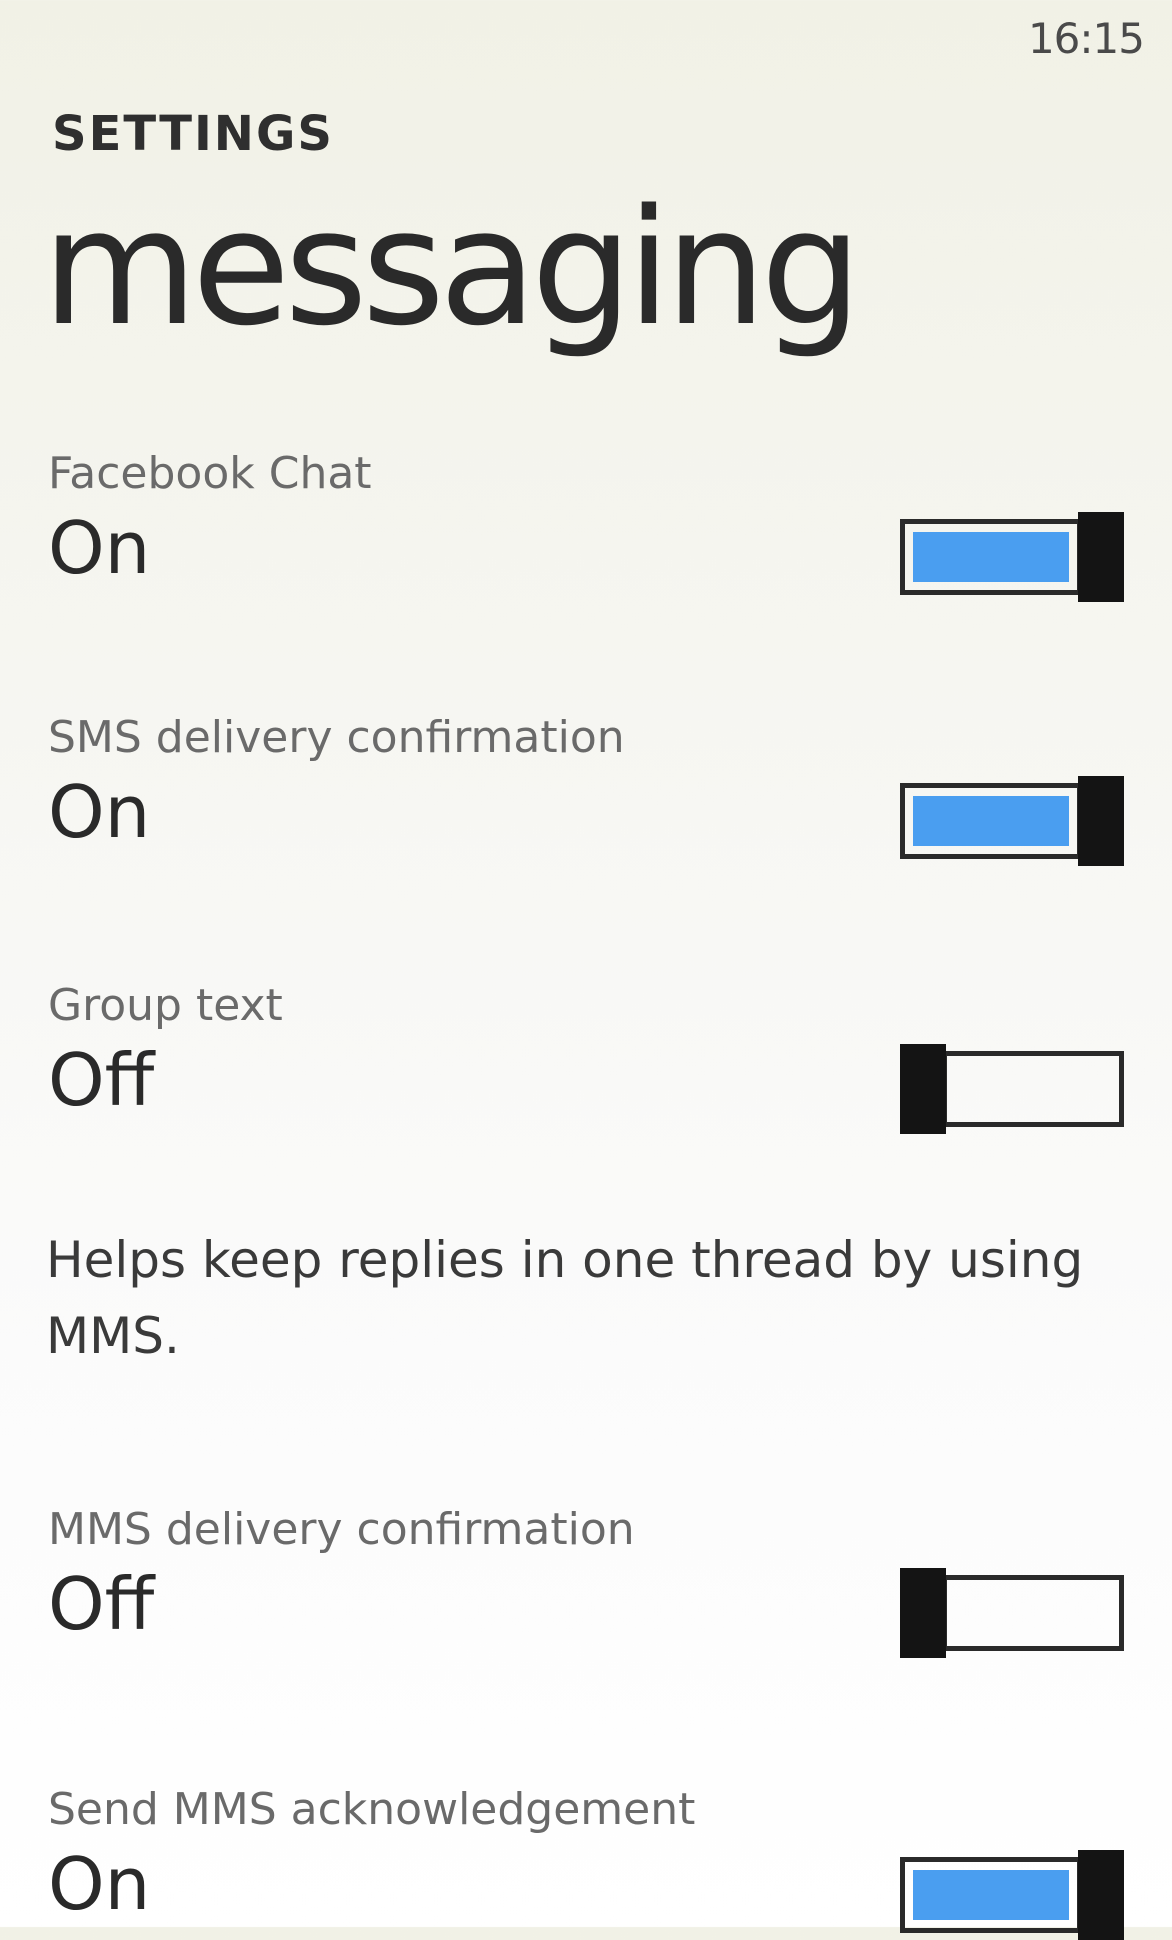 The image size is (1172, 1940). Describe the element at coordinates (586, 1862) in the screenshot. I see `setting-send-mms-acknowledgement: Send MMS acknowledgement On` at that location.